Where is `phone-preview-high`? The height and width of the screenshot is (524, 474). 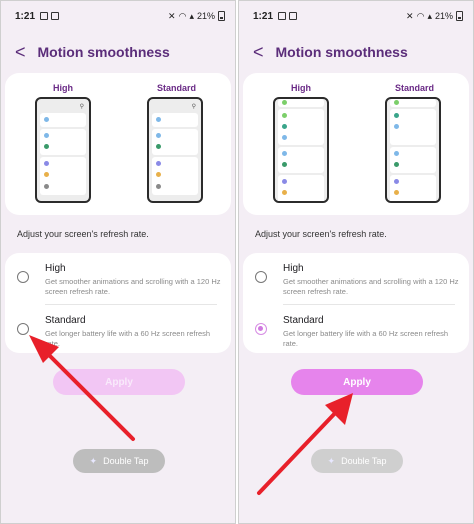 phone-preview-high is located at coordinates (301, 150).